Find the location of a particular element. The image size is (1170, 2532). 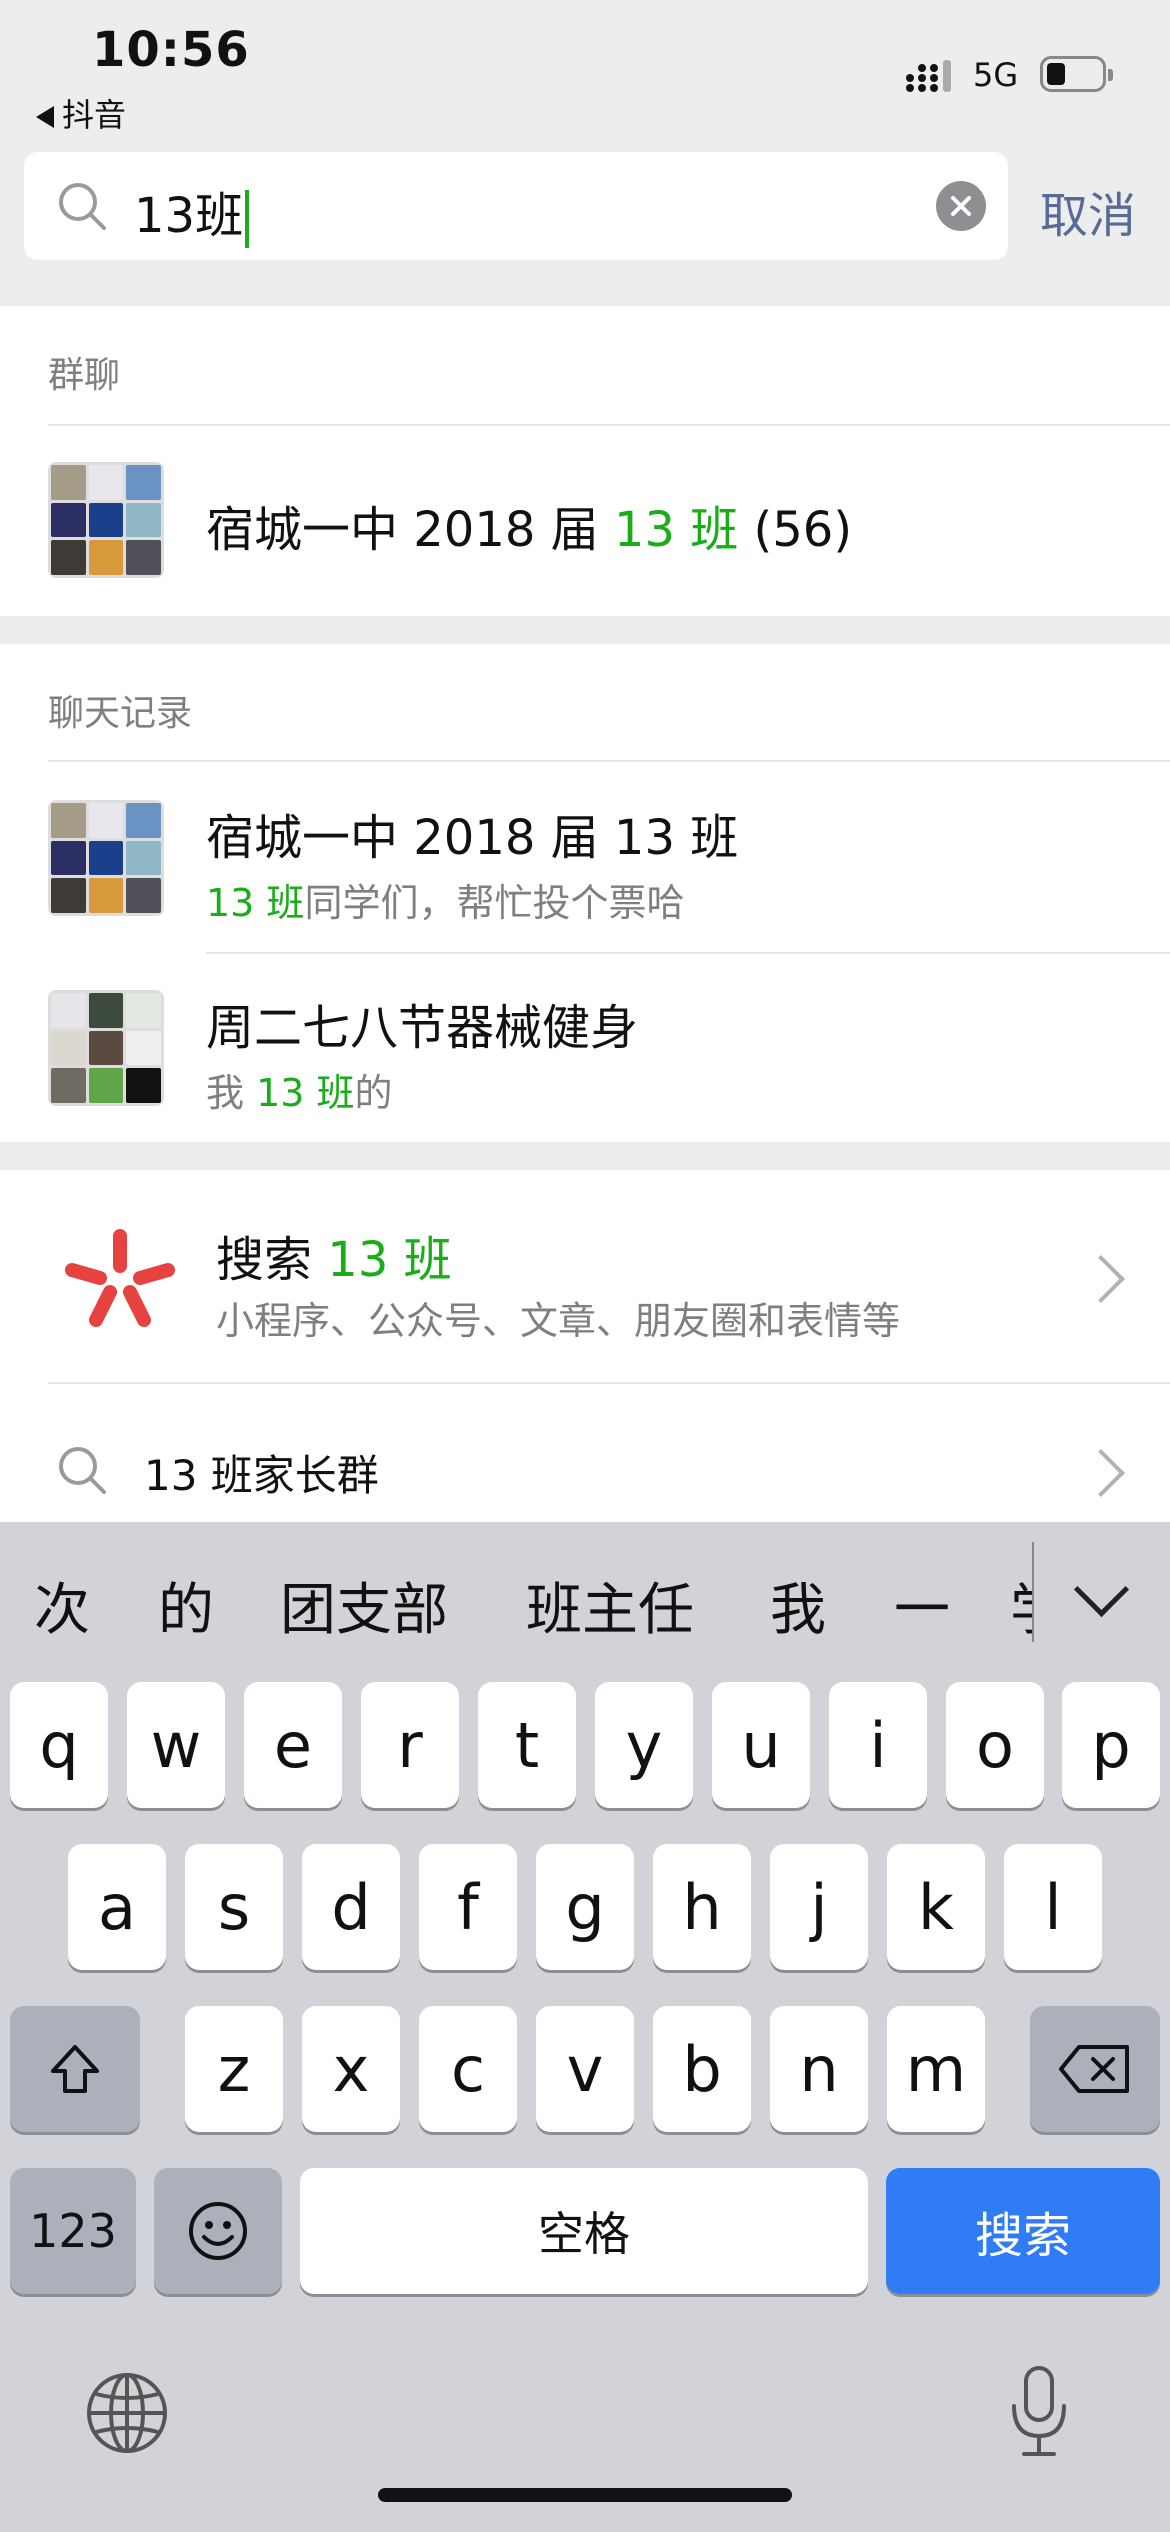

candidate-word: 的 is located at coordinates (186, 1605).